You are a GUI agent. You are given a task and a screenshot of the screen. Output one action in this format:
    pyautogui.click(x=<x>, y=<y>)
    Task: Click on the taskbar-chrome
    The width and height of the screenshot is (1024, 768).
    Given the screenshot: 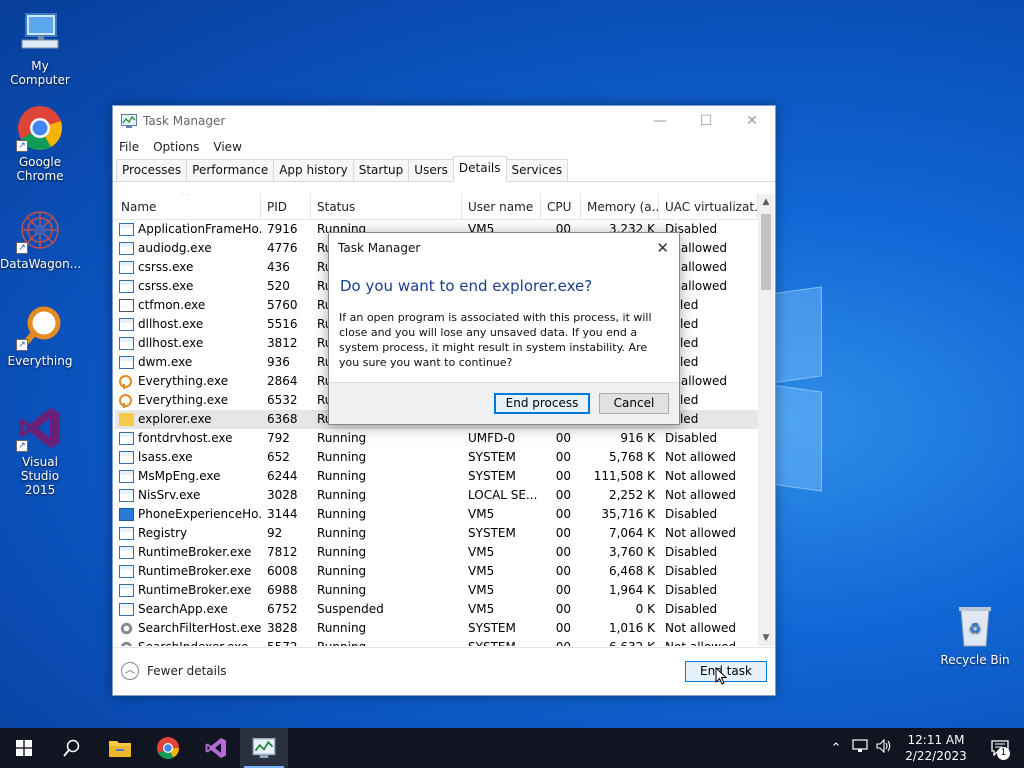 What is the action you would take?
    pyautogui.click(x=168, y=748)
    